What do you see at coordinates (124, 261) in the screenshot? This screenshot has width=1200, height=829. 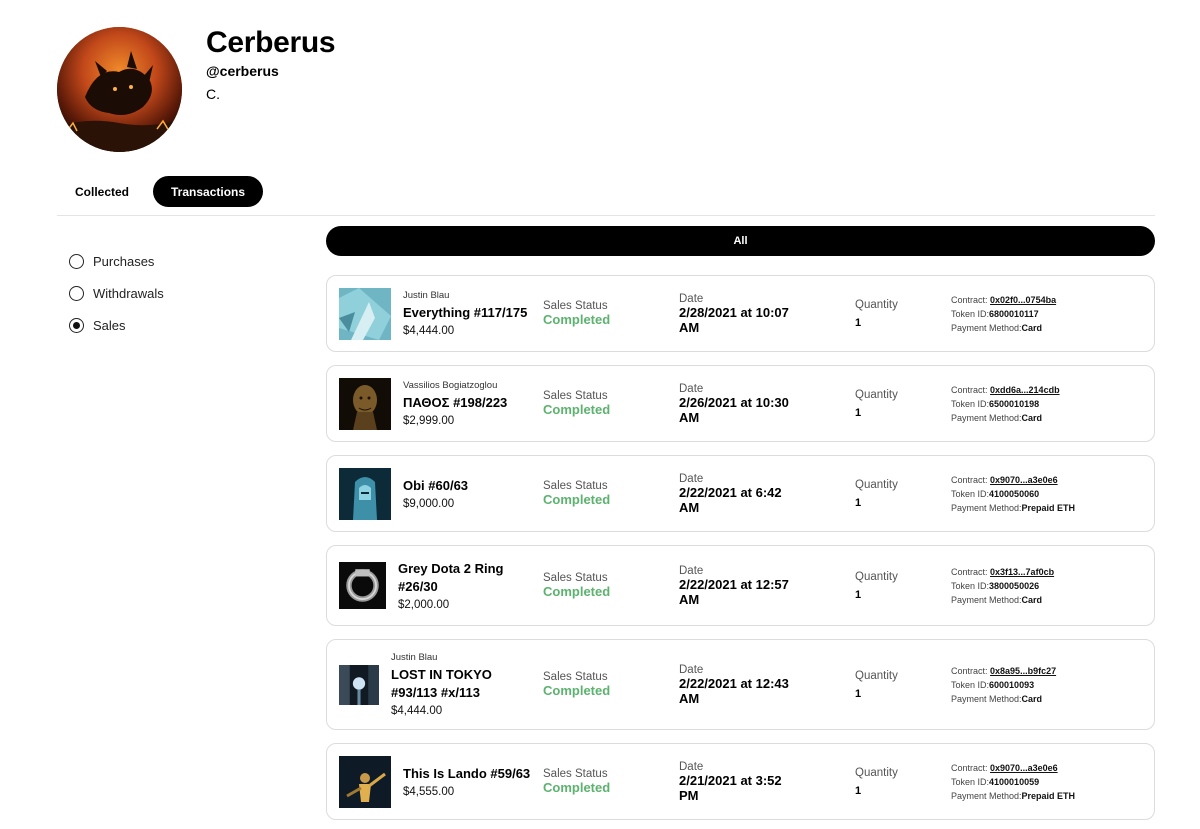 I see `filter-label: Purchases` at bounding box center [124, 261].